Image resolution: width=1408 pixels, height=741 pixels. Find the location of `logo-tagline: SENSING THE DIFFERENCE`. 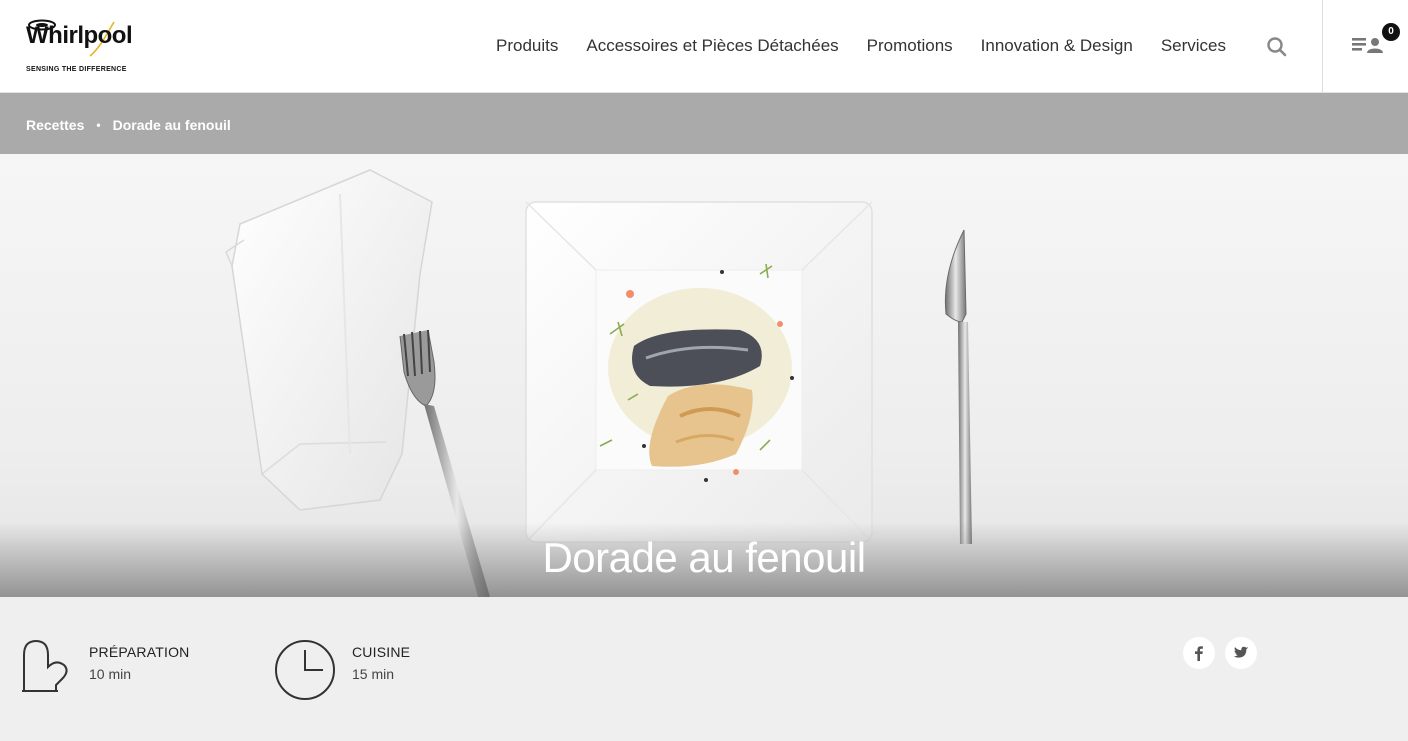

logo-tagline: SENSING THE DIFFERENCE is located at coordinates (76, 69).